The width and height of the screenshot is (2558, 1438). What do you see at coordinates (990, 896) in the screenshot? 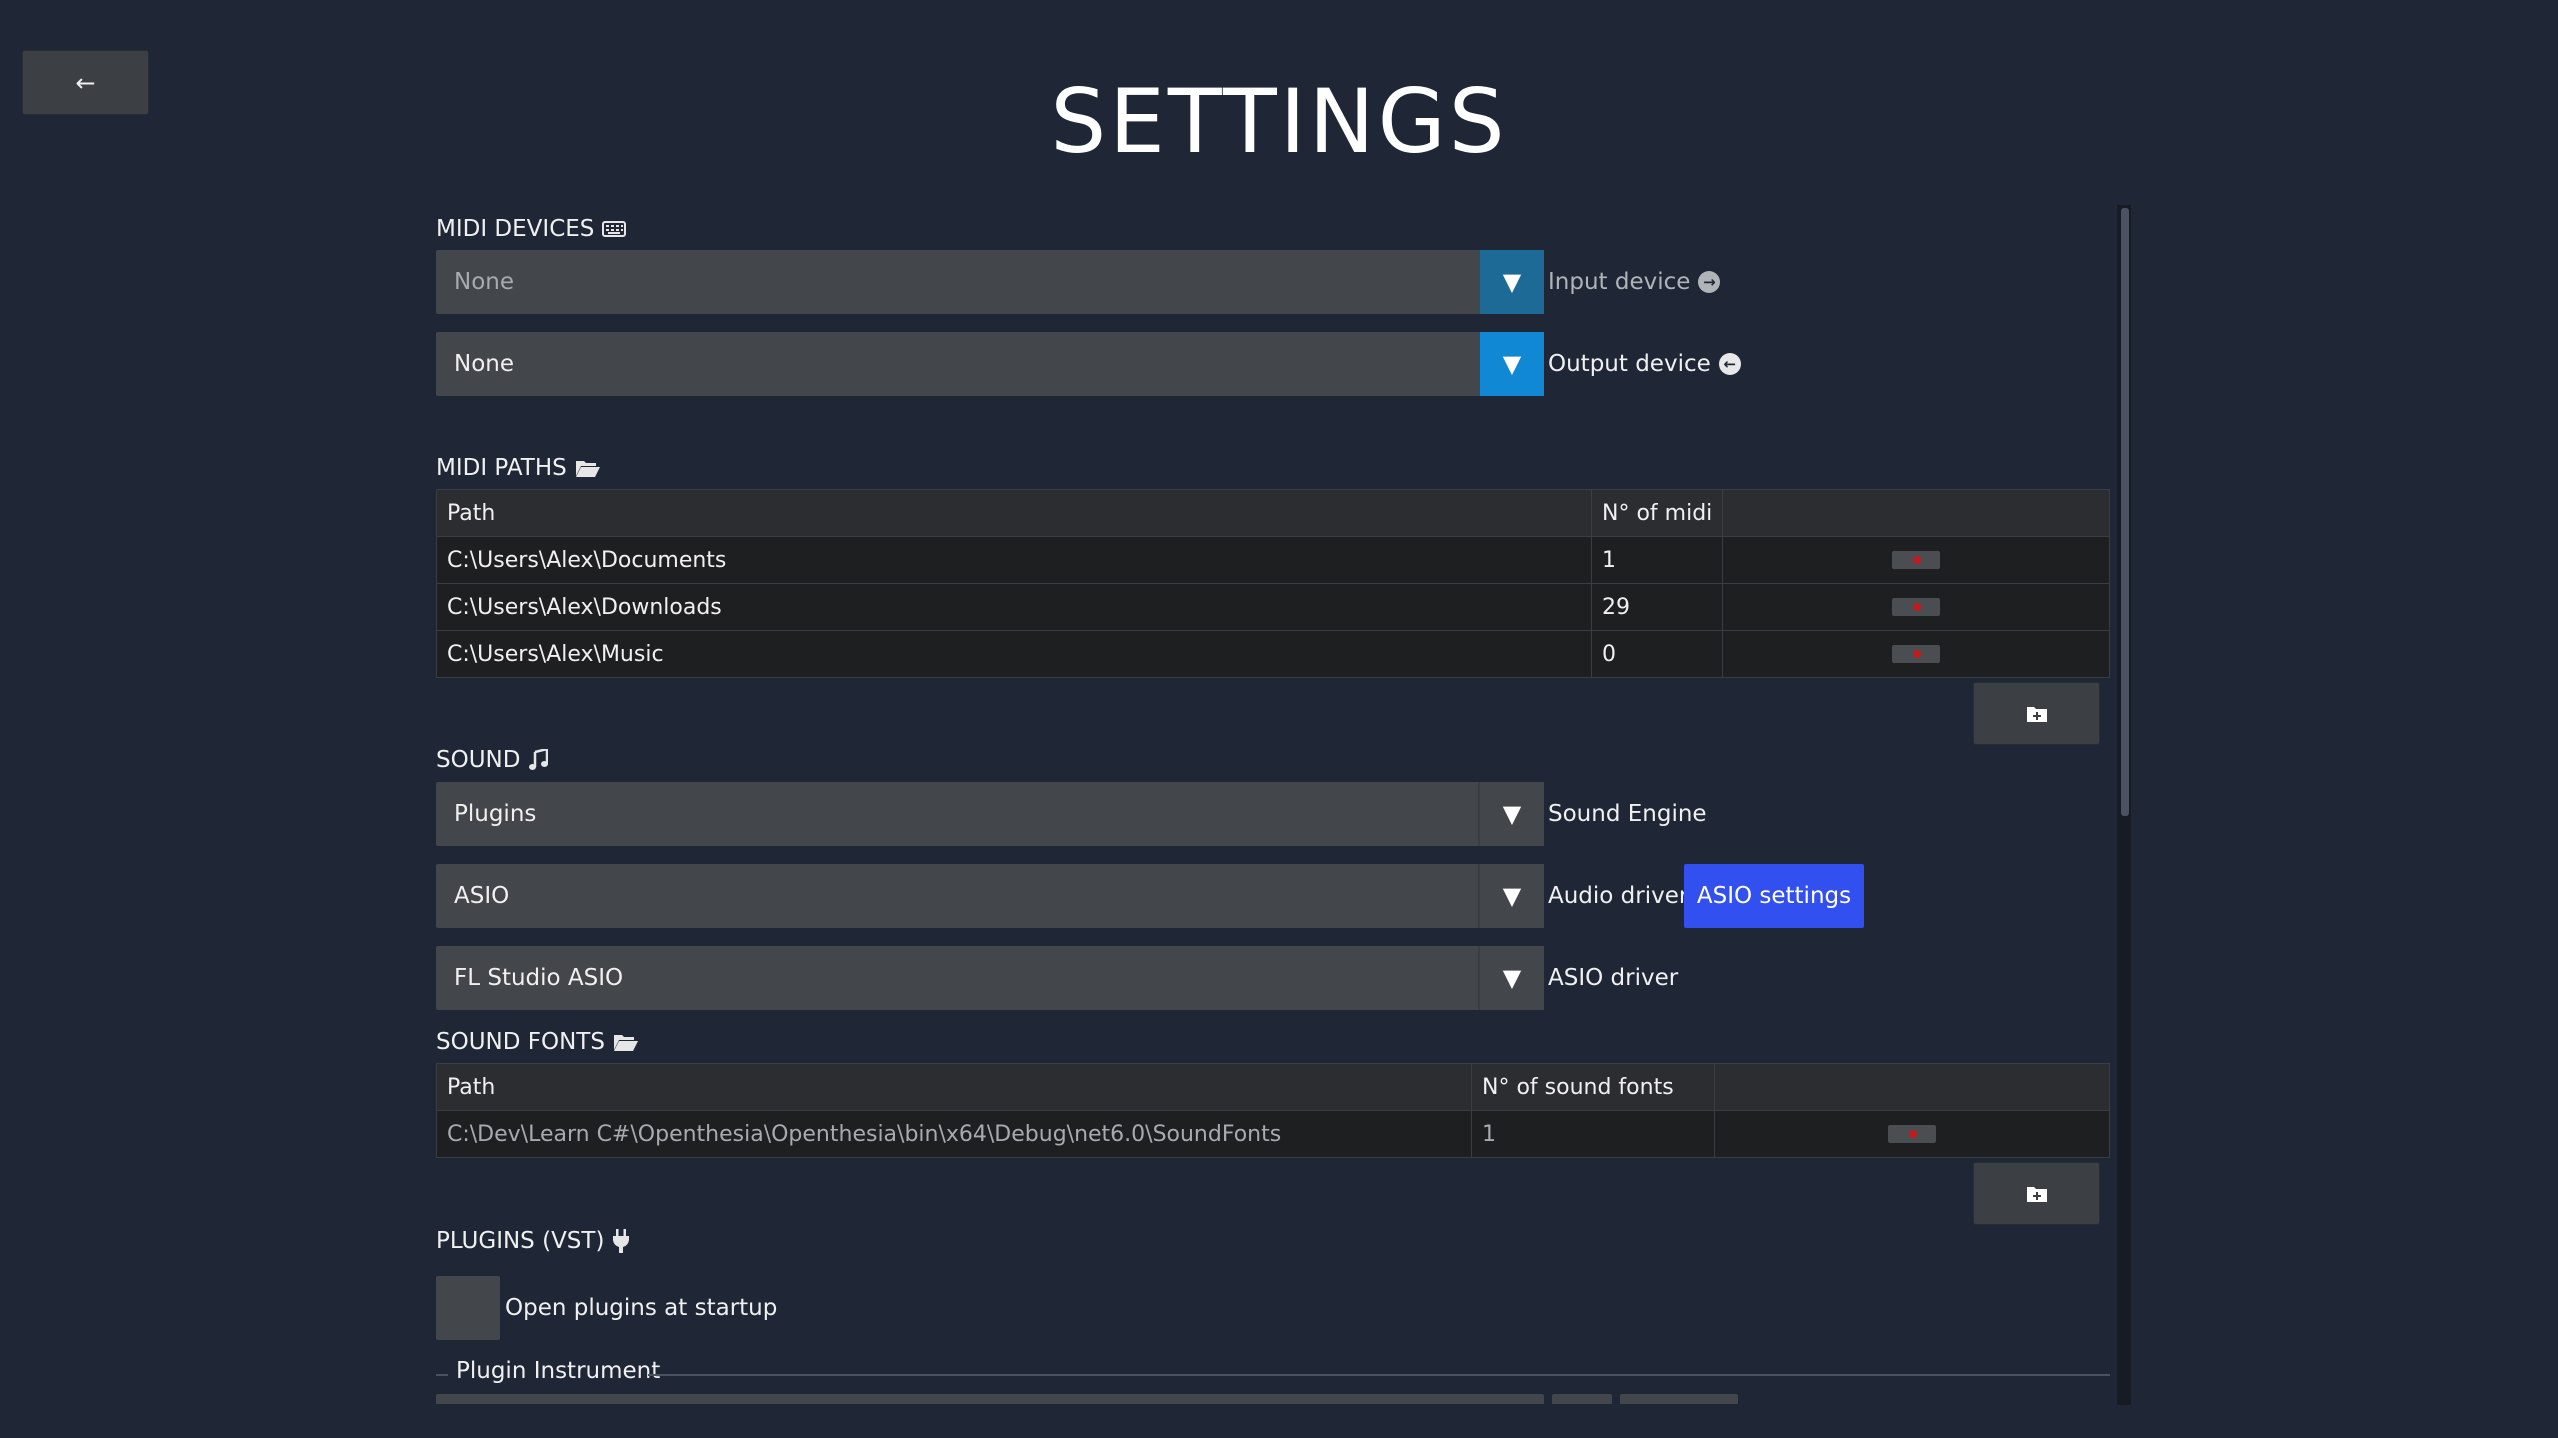
I see `audio-driver-dropdown: ASIO ▼` at bounding box center [990, 896].